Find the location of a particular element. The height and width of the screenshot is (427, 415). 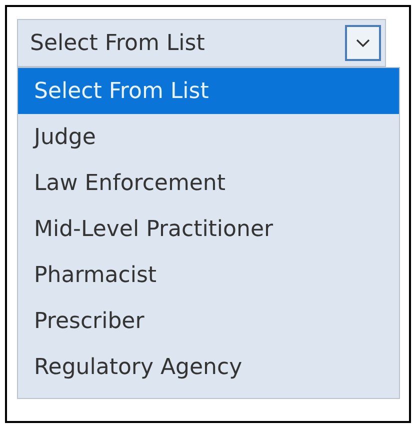

option-item: Mid-Level Practitioner is located at coordinates (208, 229).